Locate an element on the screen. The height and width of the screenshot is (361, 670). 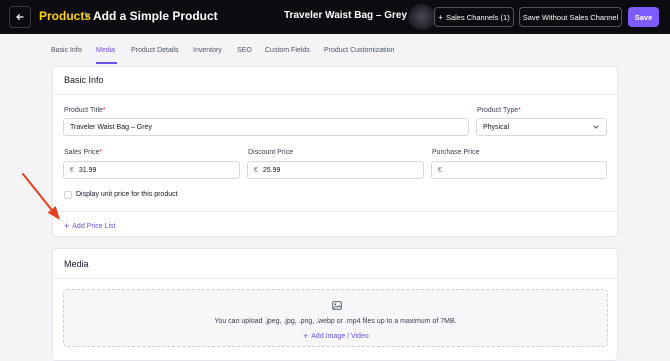
media-title: Media is located at coordinates (76, 264).